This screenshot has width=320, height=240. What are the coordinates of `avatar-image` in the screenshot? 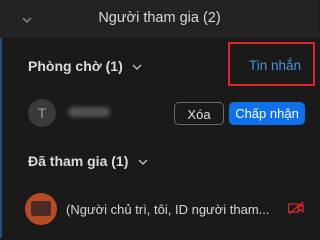 It's located at (41, 208).